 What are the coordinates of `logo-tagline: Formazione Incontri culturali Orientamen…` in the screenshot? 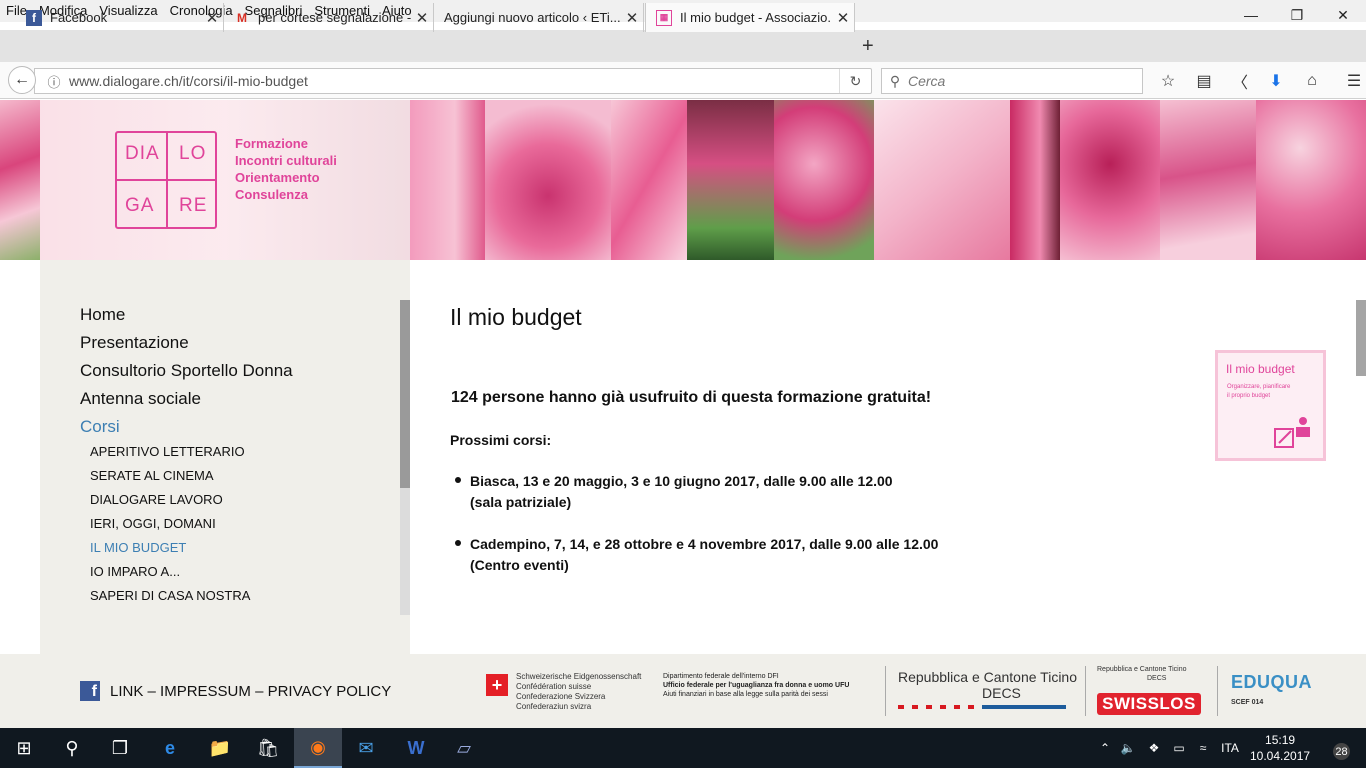 It's located at (286, 169).